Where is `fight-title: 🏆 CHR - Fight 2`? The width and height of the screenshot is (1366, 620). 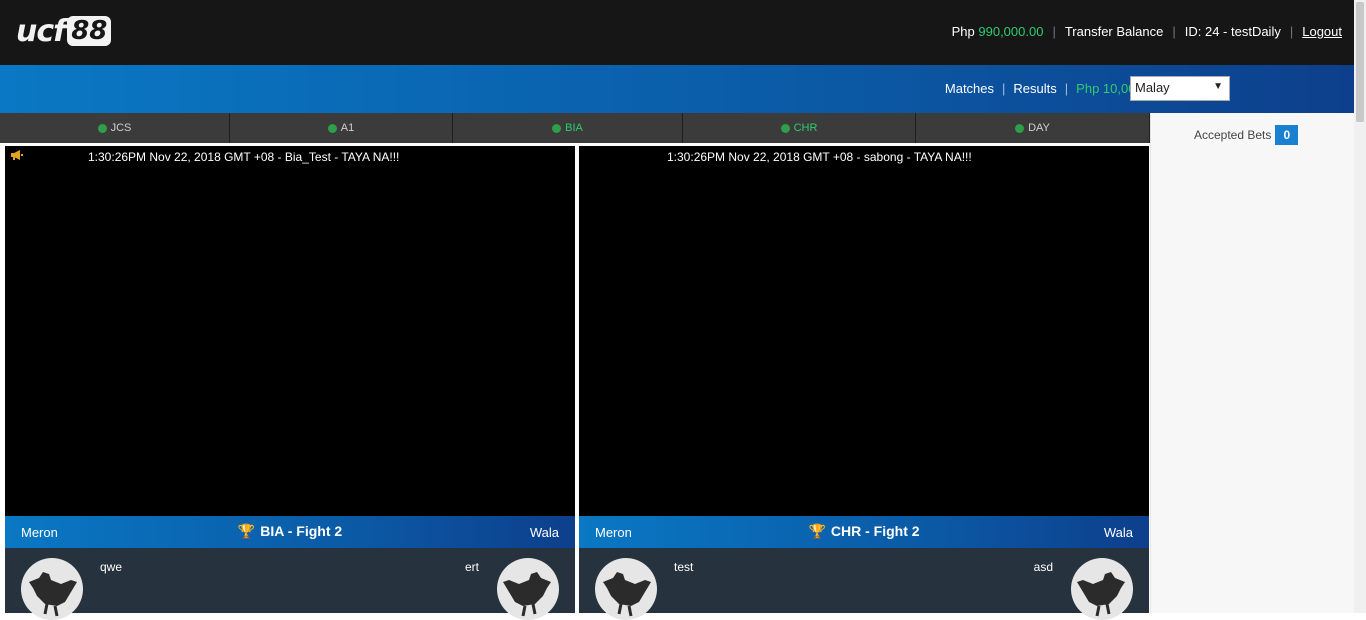 fight-title: 🏆 CHR - Fight 2 is located at coordinates (864, 531).